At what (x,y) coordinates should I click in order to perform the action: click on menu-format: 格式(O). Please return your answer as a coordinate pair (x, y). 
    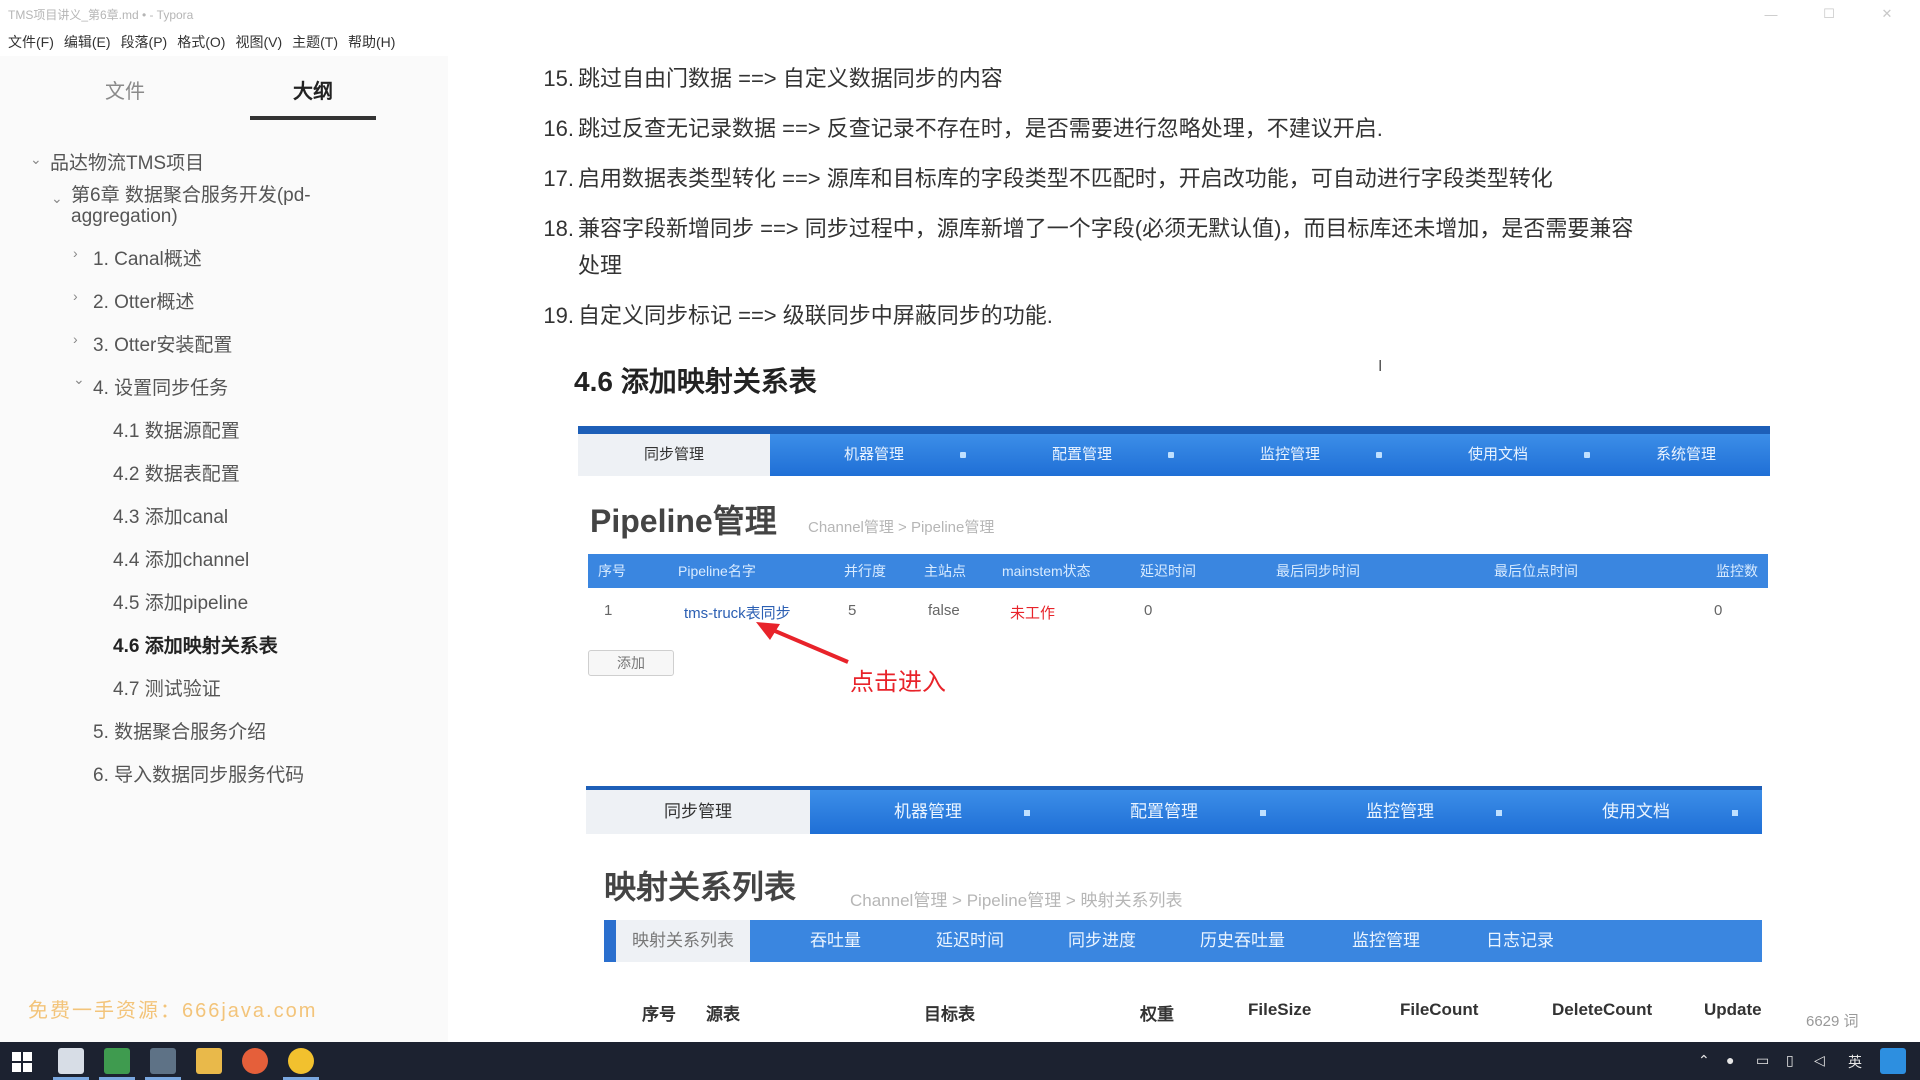
    Looking at the image, I should click on (202, 42).